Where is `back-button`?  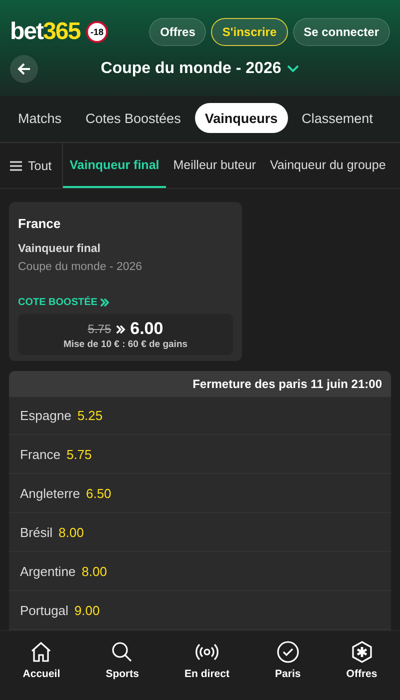
back-button is located at coordinates (24, 69).